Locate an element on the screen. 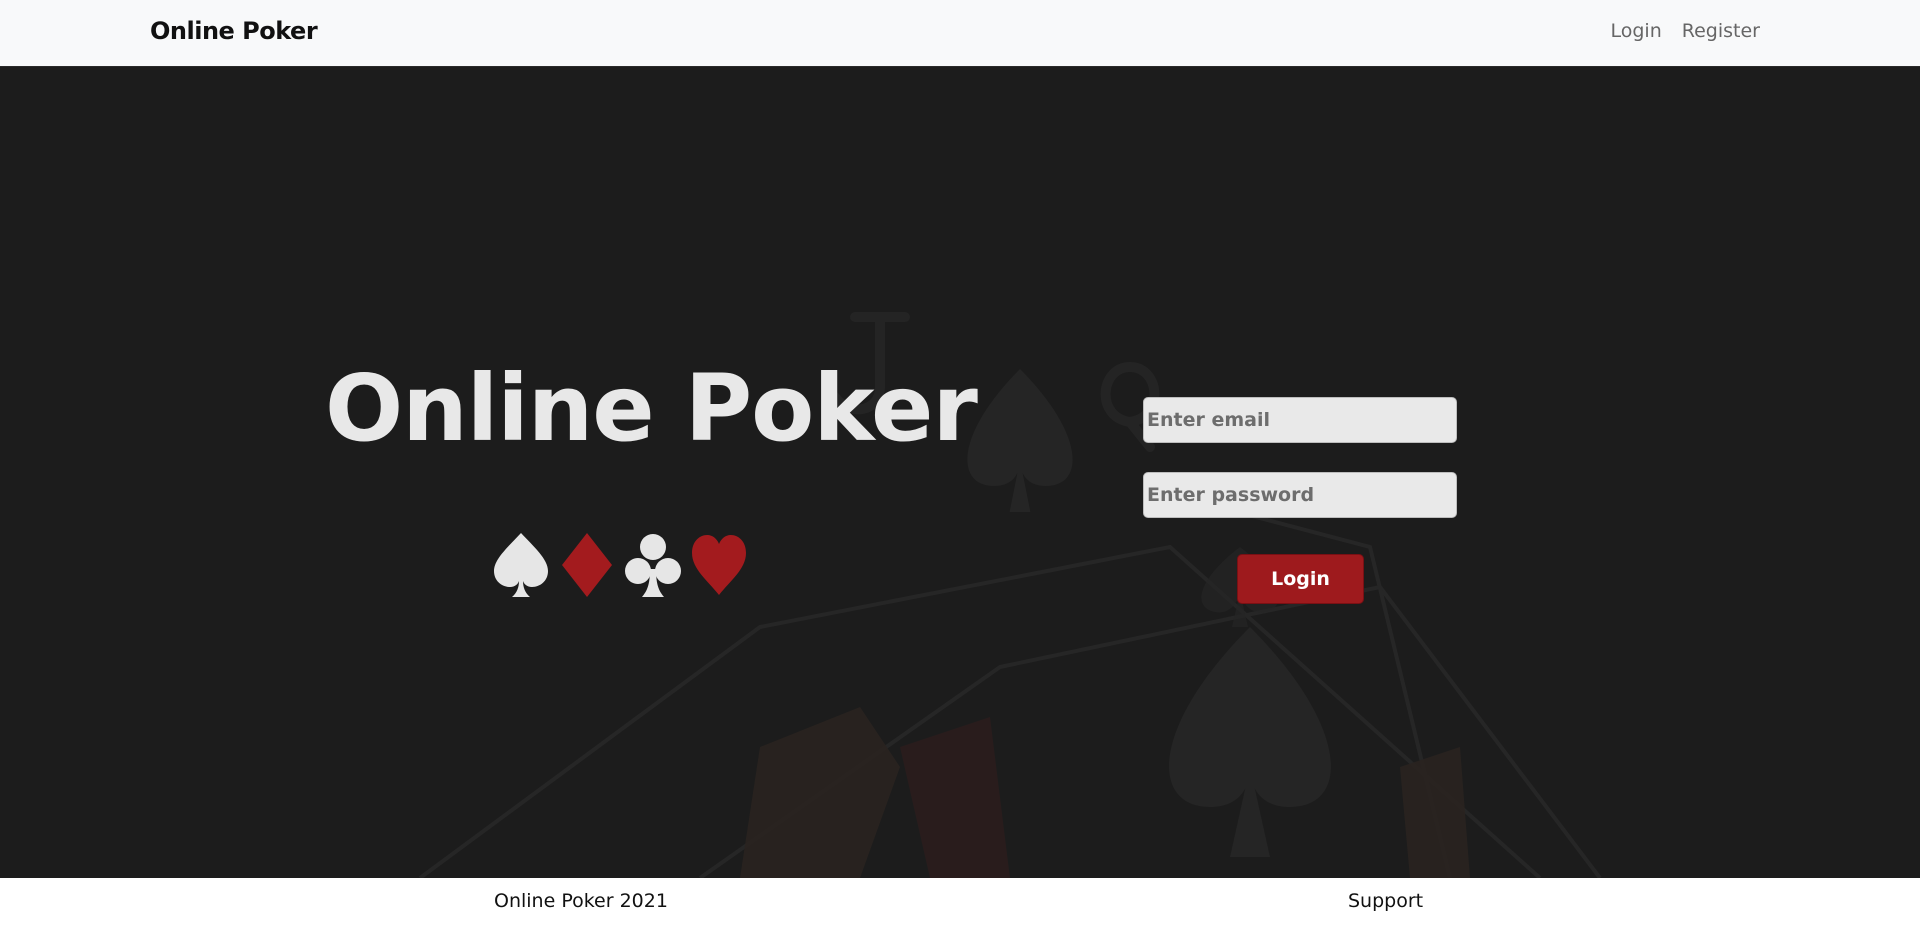  suit-icons is located at coordinates (620, 565).